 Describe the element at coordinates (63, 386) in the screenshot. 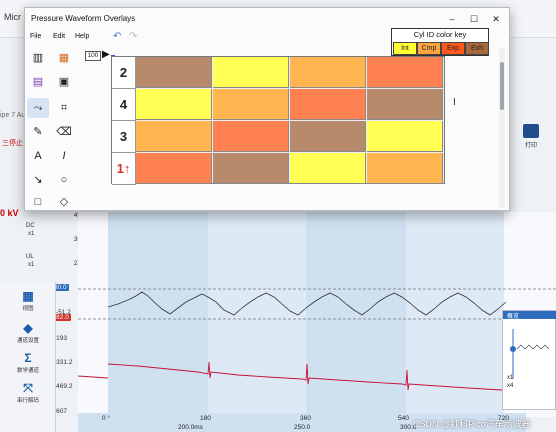

I see `y-label: -469.2` at that location.